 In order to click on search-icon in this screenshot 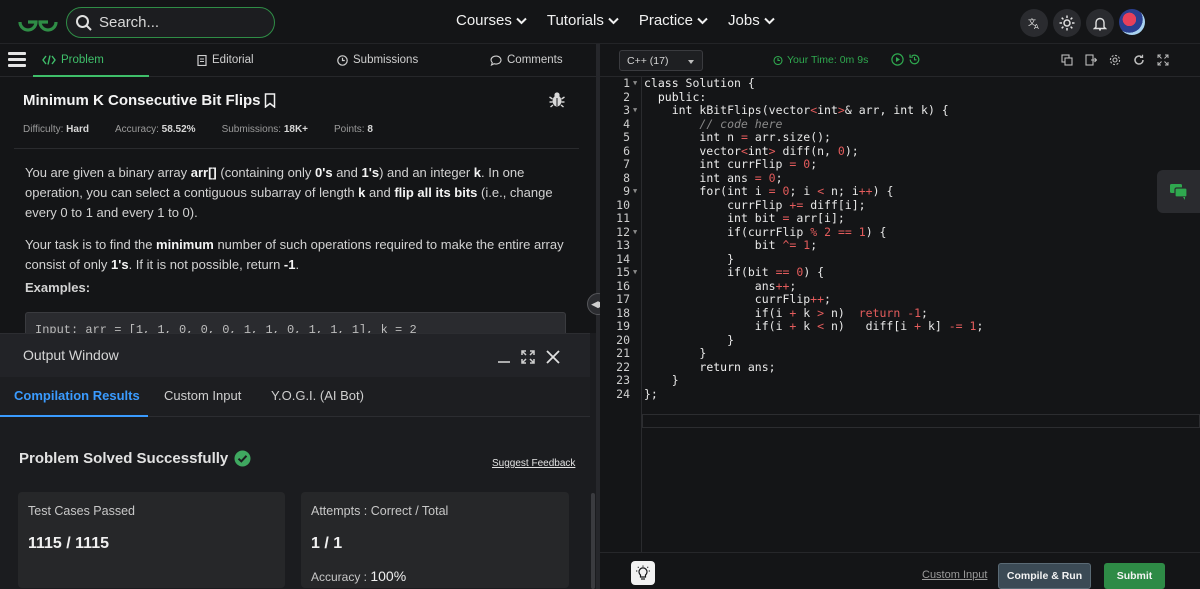, I will do `click(84, 23)`.